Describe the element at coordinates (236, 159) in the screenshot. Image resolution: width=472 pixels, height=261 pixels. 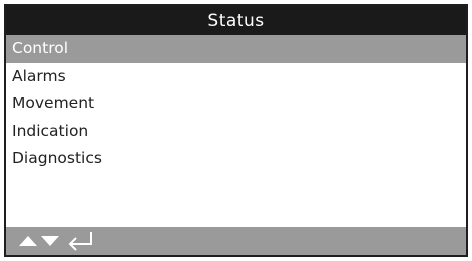
I see `menu-item-diagnostics: Diagnostics` at that location.